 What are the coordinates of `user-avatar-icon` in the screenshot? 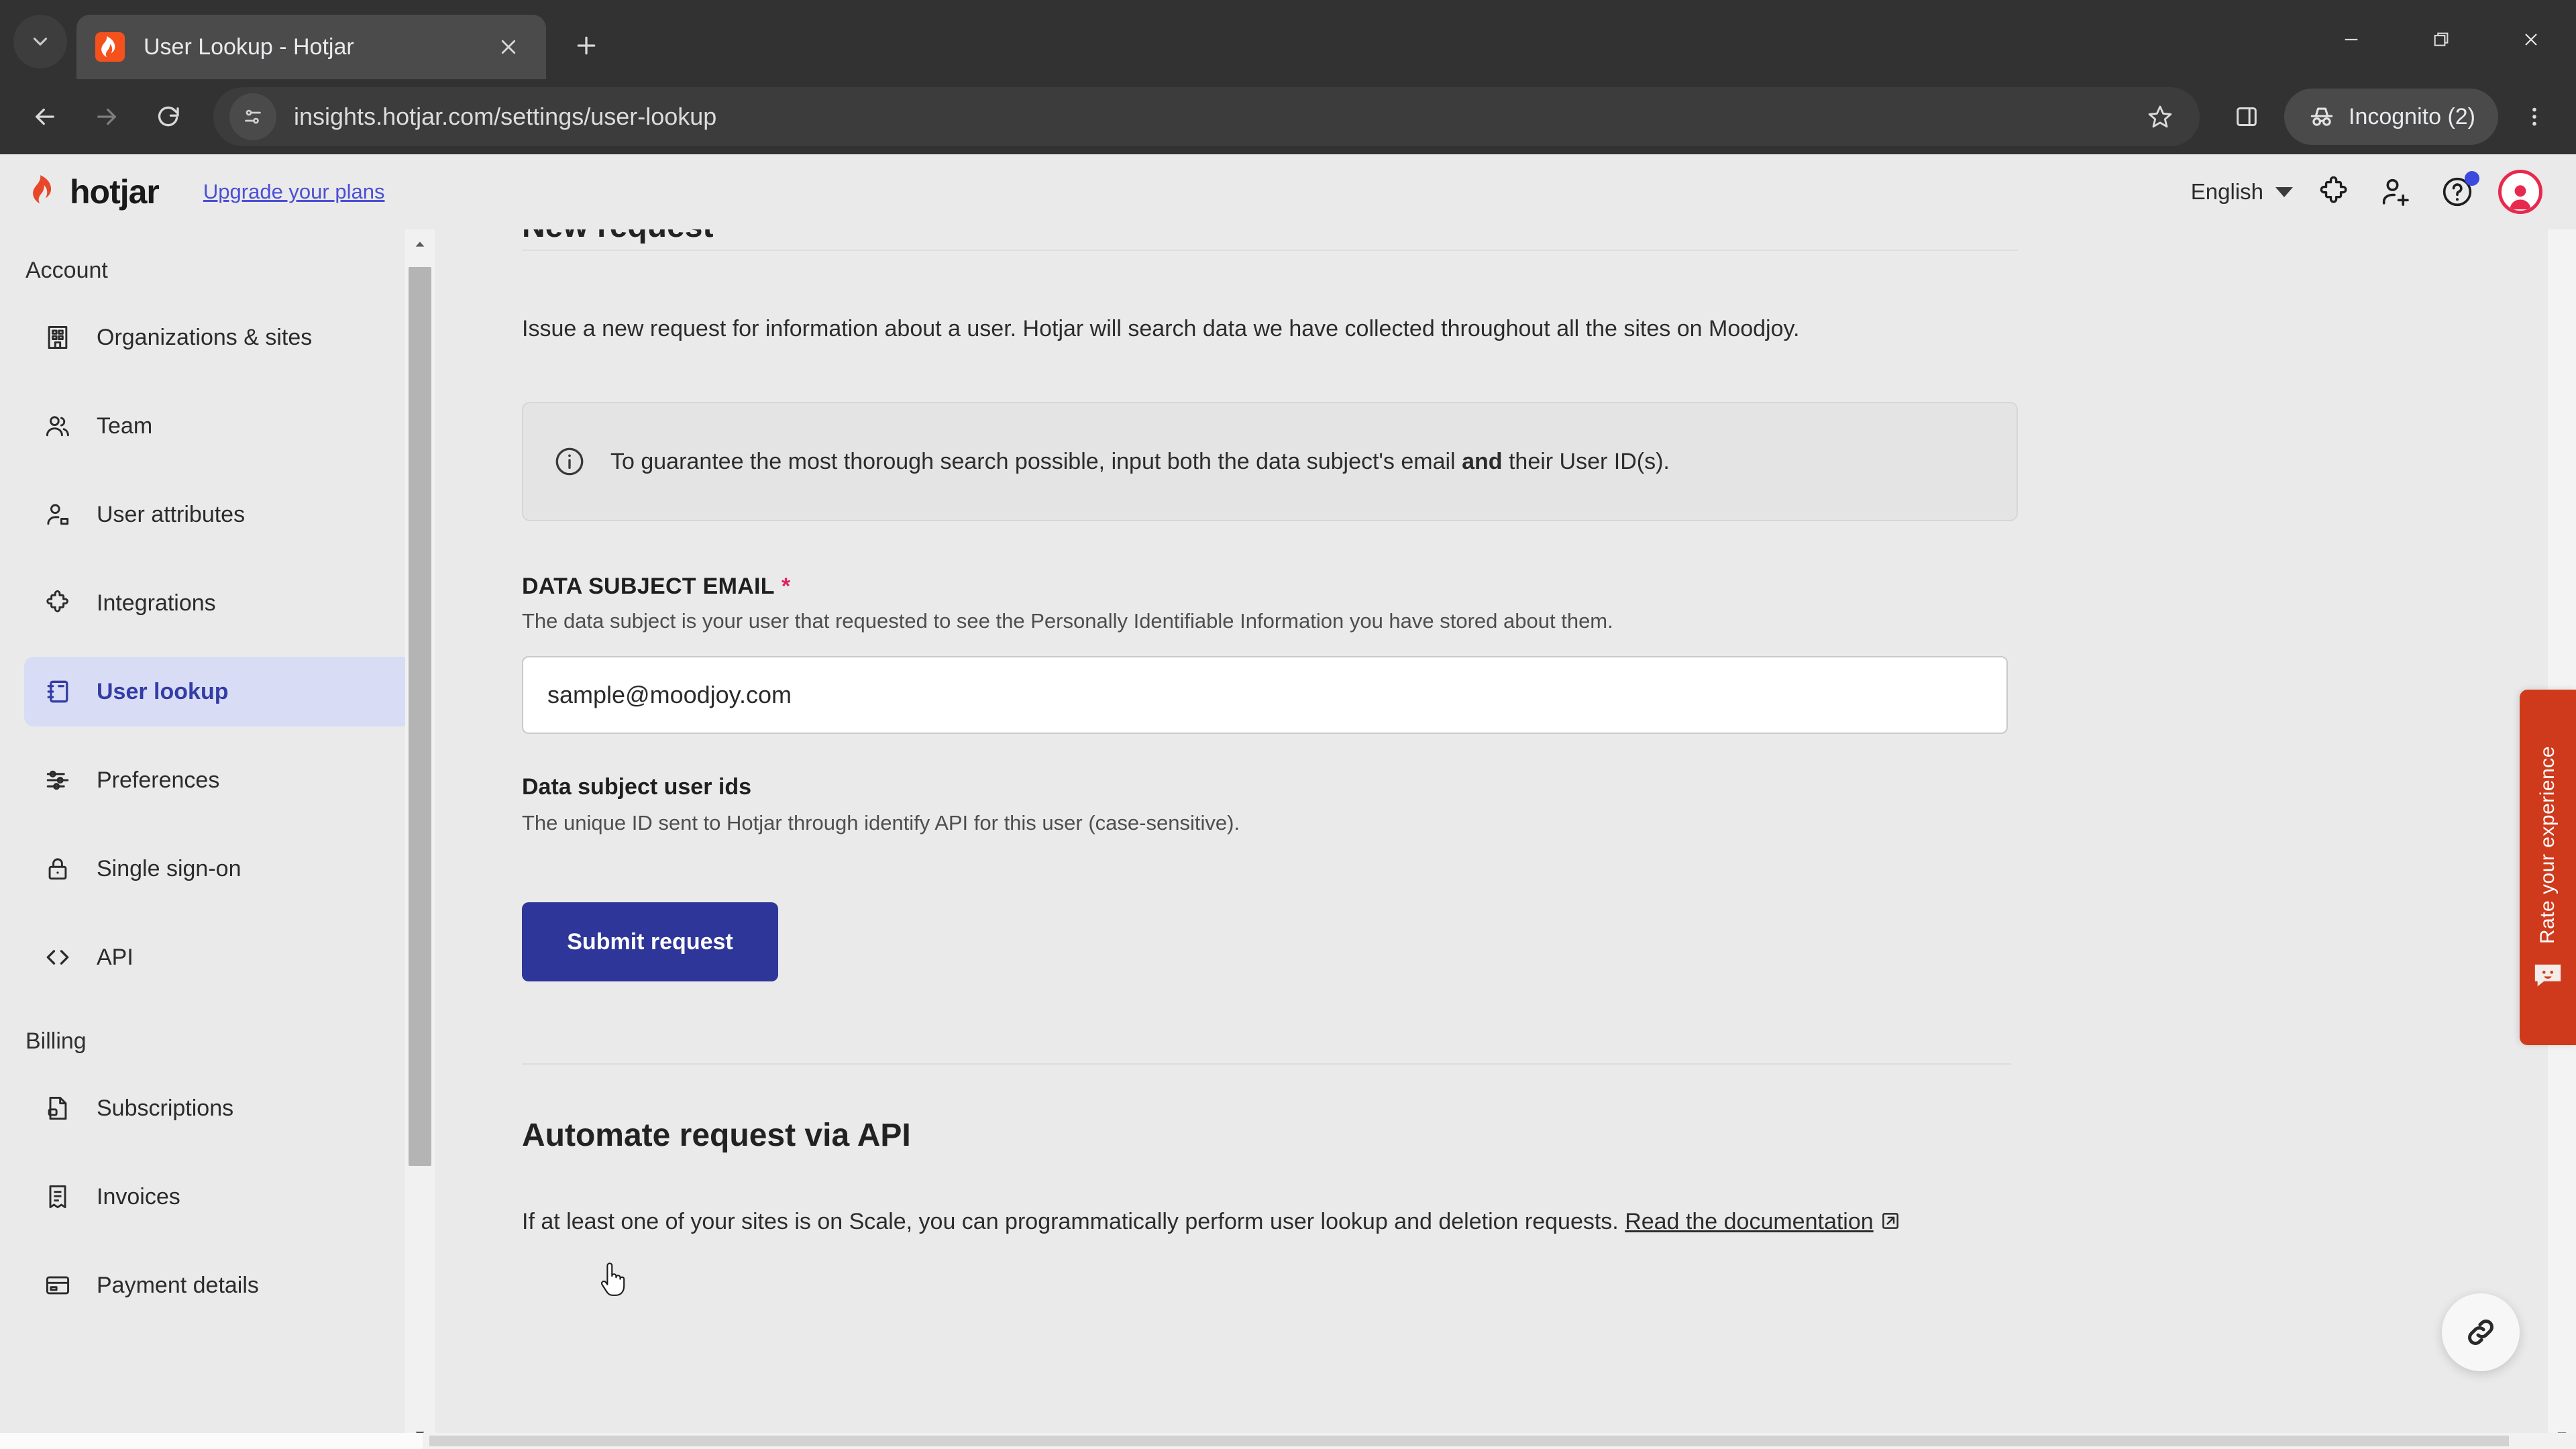 It's located at (2520, 192).